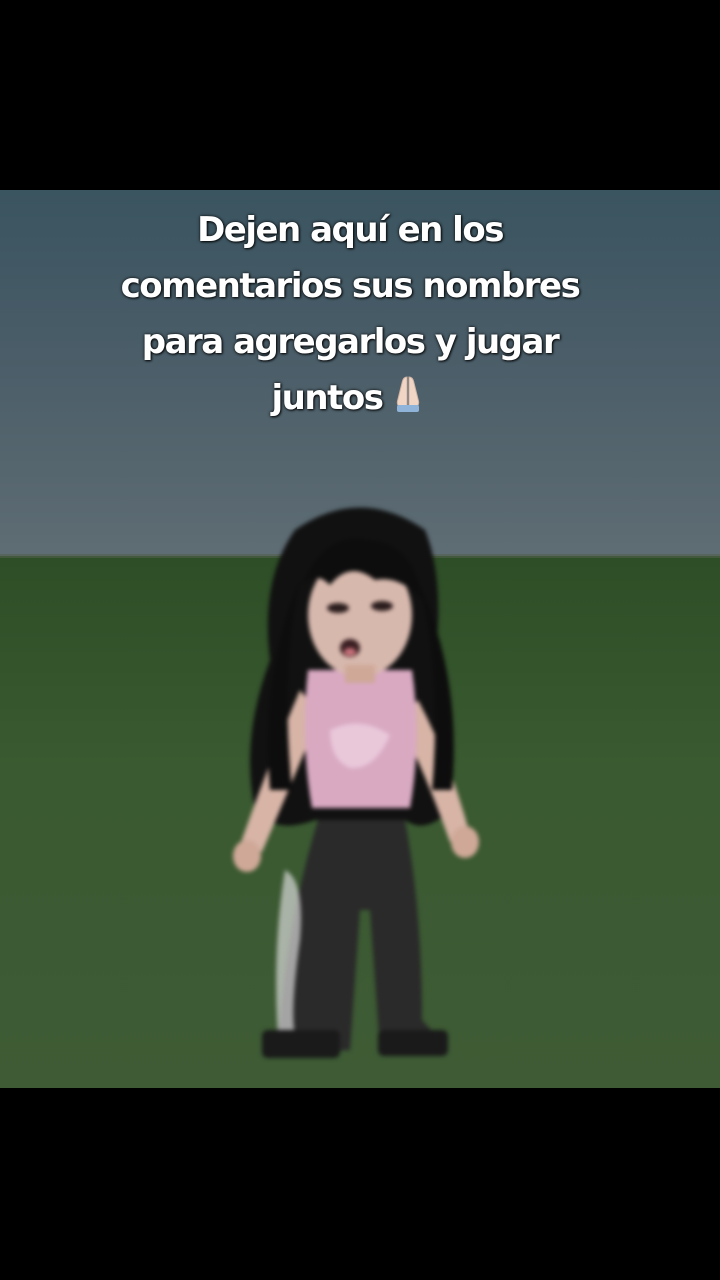  What do you see at coordinates (360, 674) in the screenshot?
I see `avatar-neck` at bounding box center [360, 674].